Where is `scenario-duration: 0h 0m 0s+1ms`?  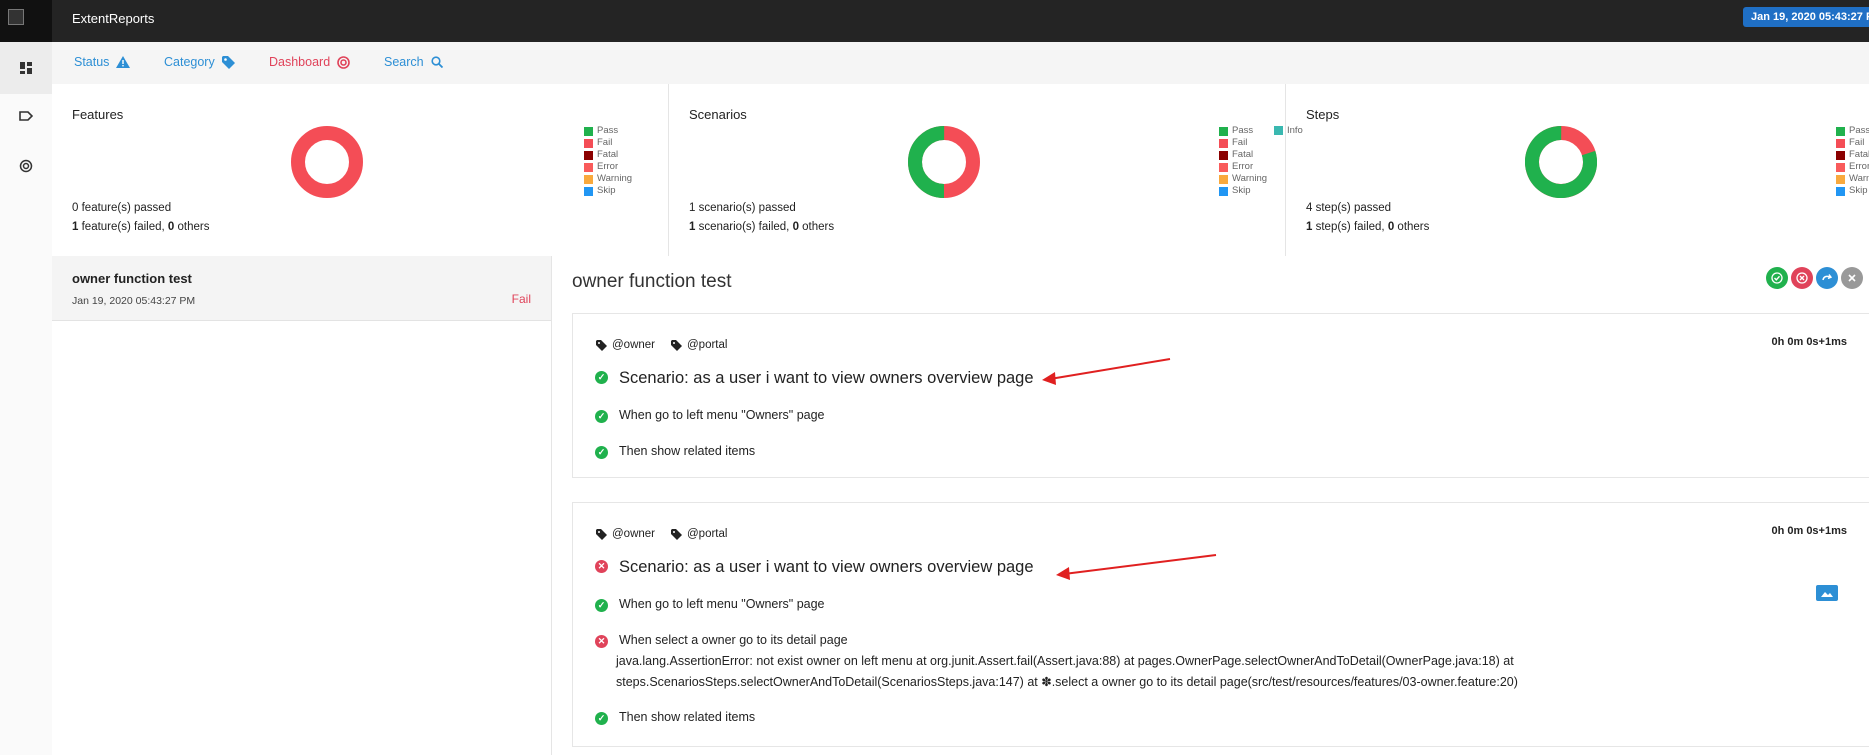
scenario-duration: 0h 0m 0s+1ms is located at coordinates (1809, 531).